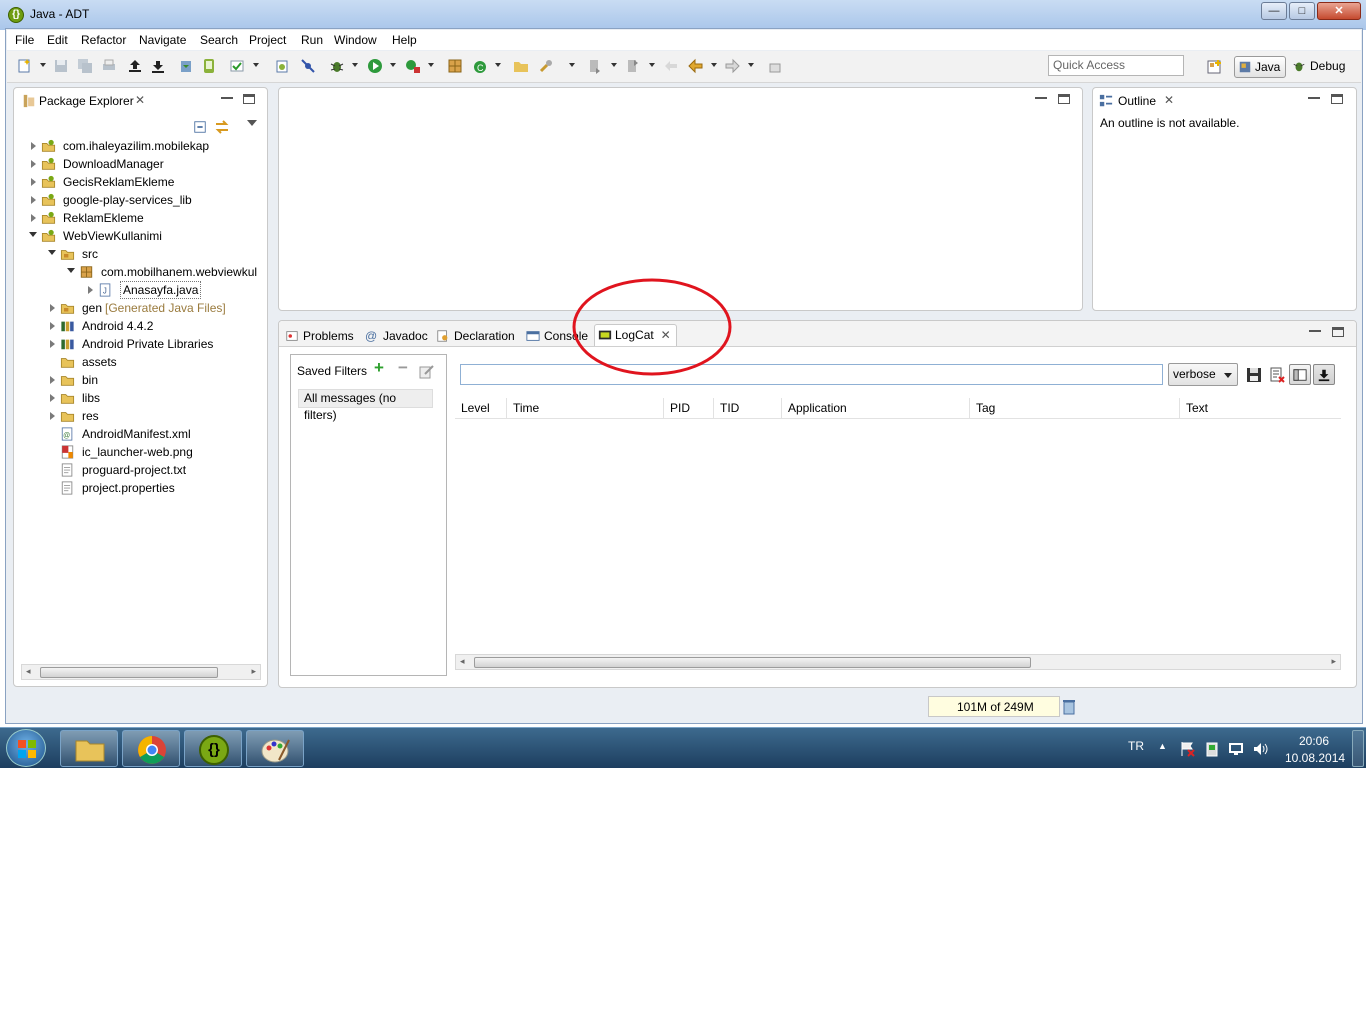 This screenshot has height=1024, width=1366. Describe the element at coordinates (227, 97) in the screenshot. I see `minimize-view-icon` at that location.